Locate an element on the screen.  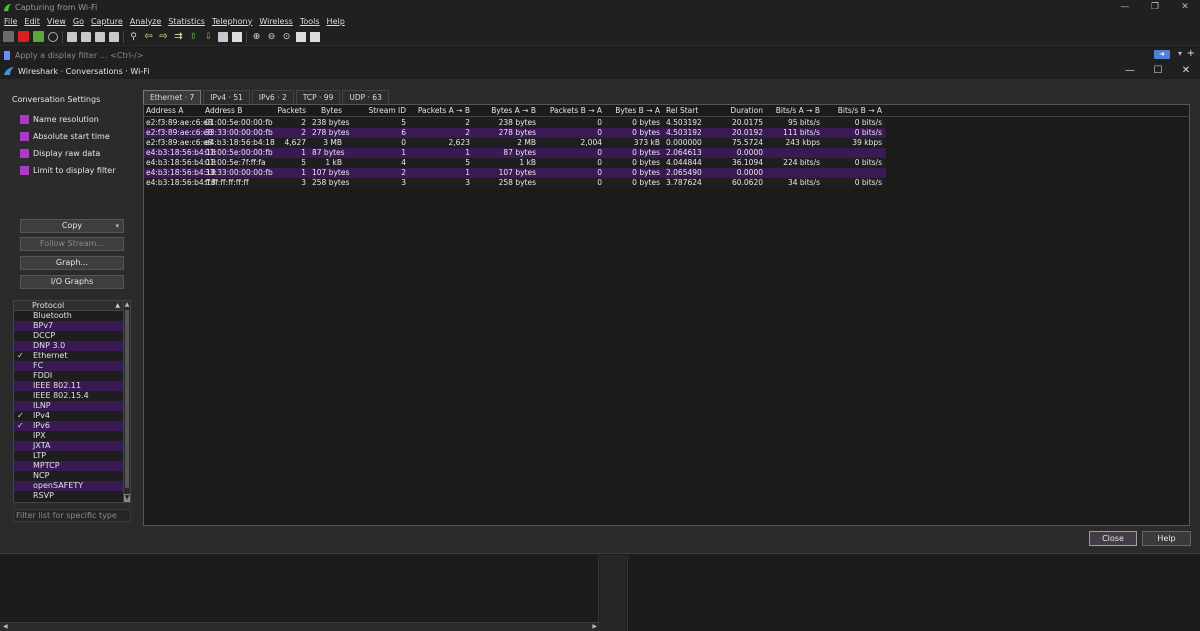
menu-view: View is located at coordinates (56, 21).